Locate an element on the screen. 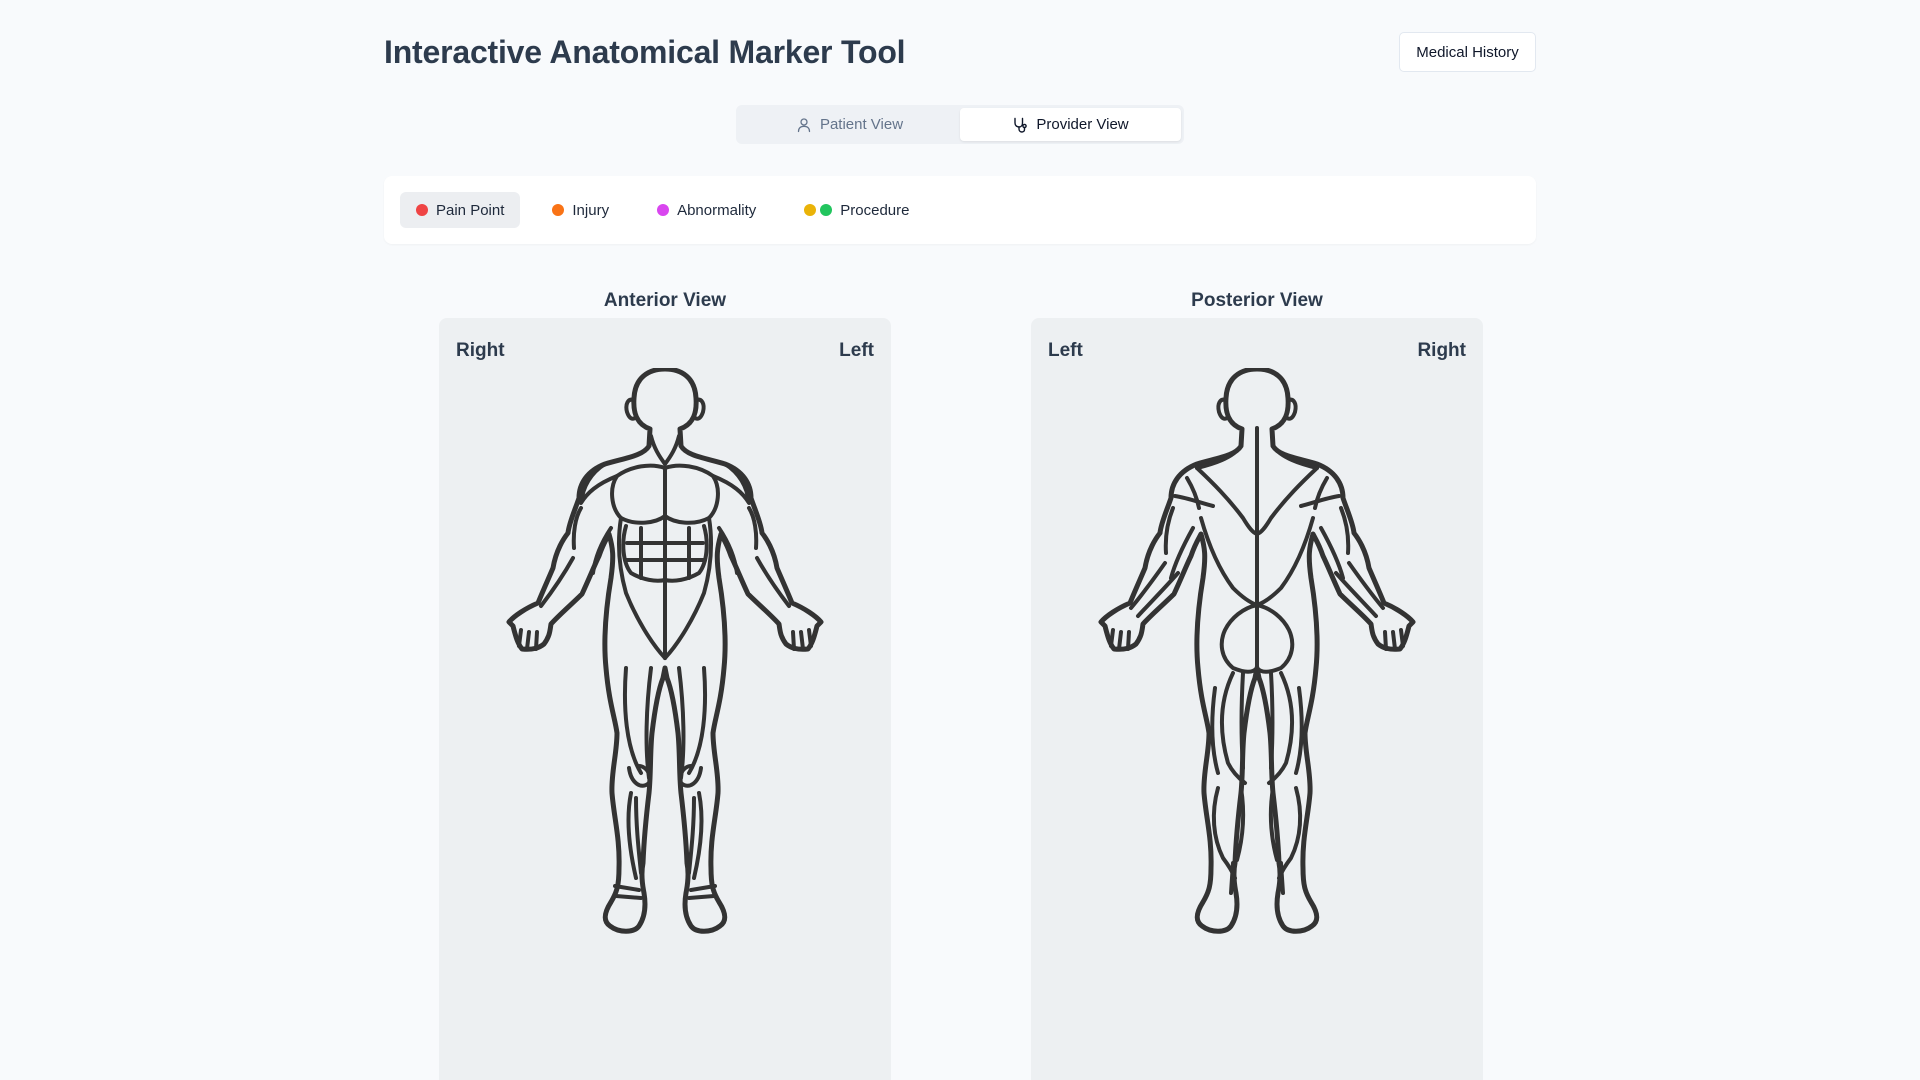 The height and width of the screenshot is (1080, 1920). page-title: Interactive Anatomical Marker Tool is located at coordinates (645, 52).